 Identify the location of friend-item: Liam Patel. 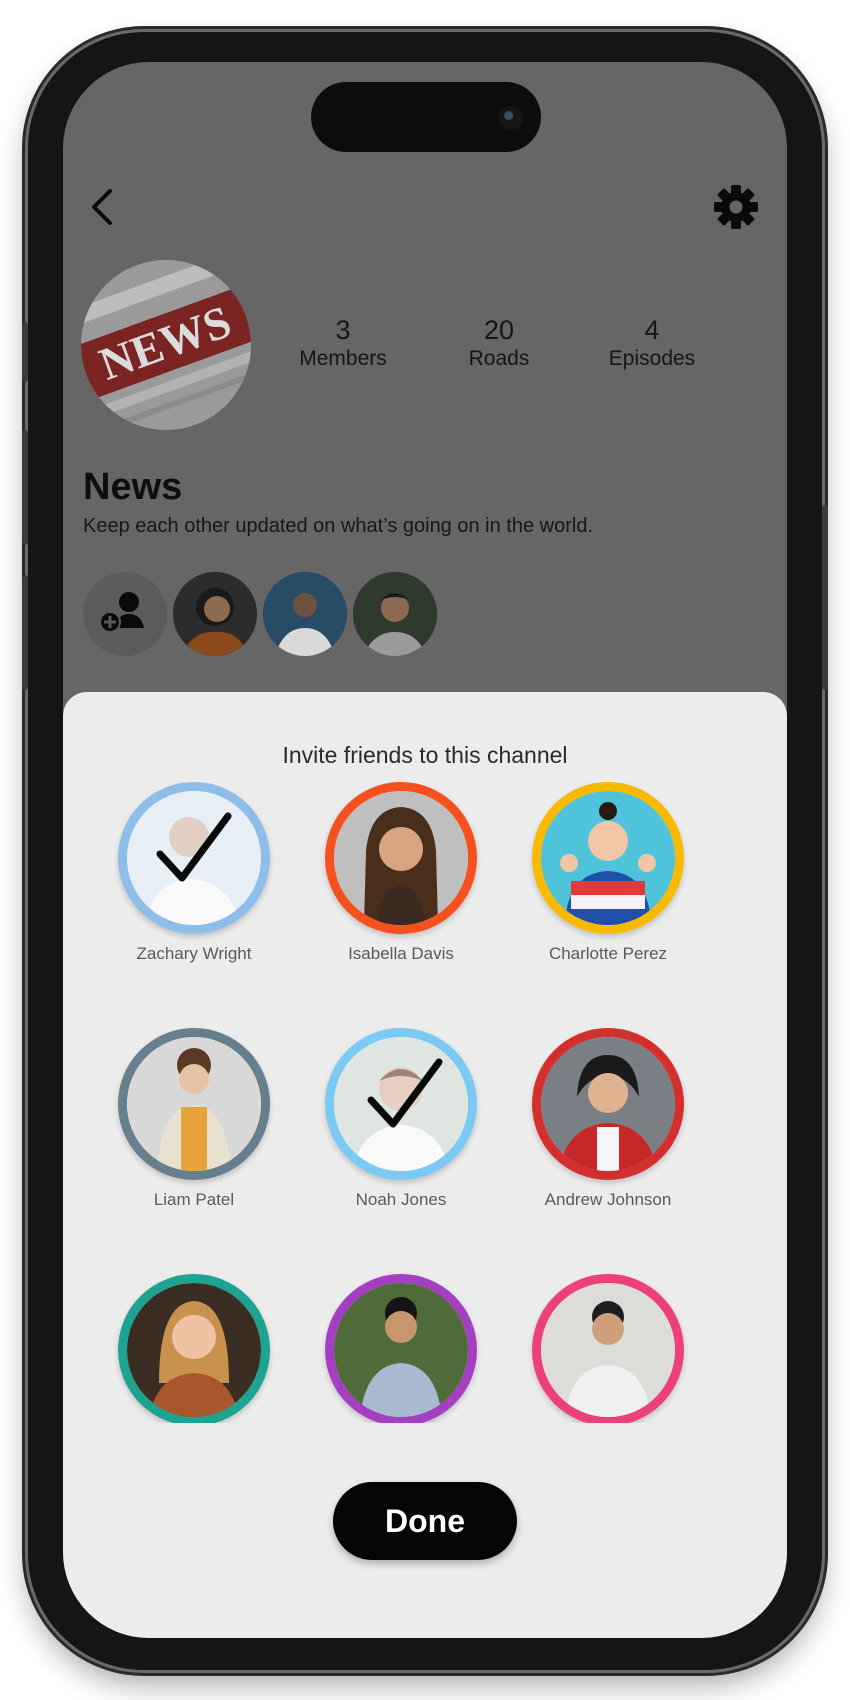
(178, 1128).